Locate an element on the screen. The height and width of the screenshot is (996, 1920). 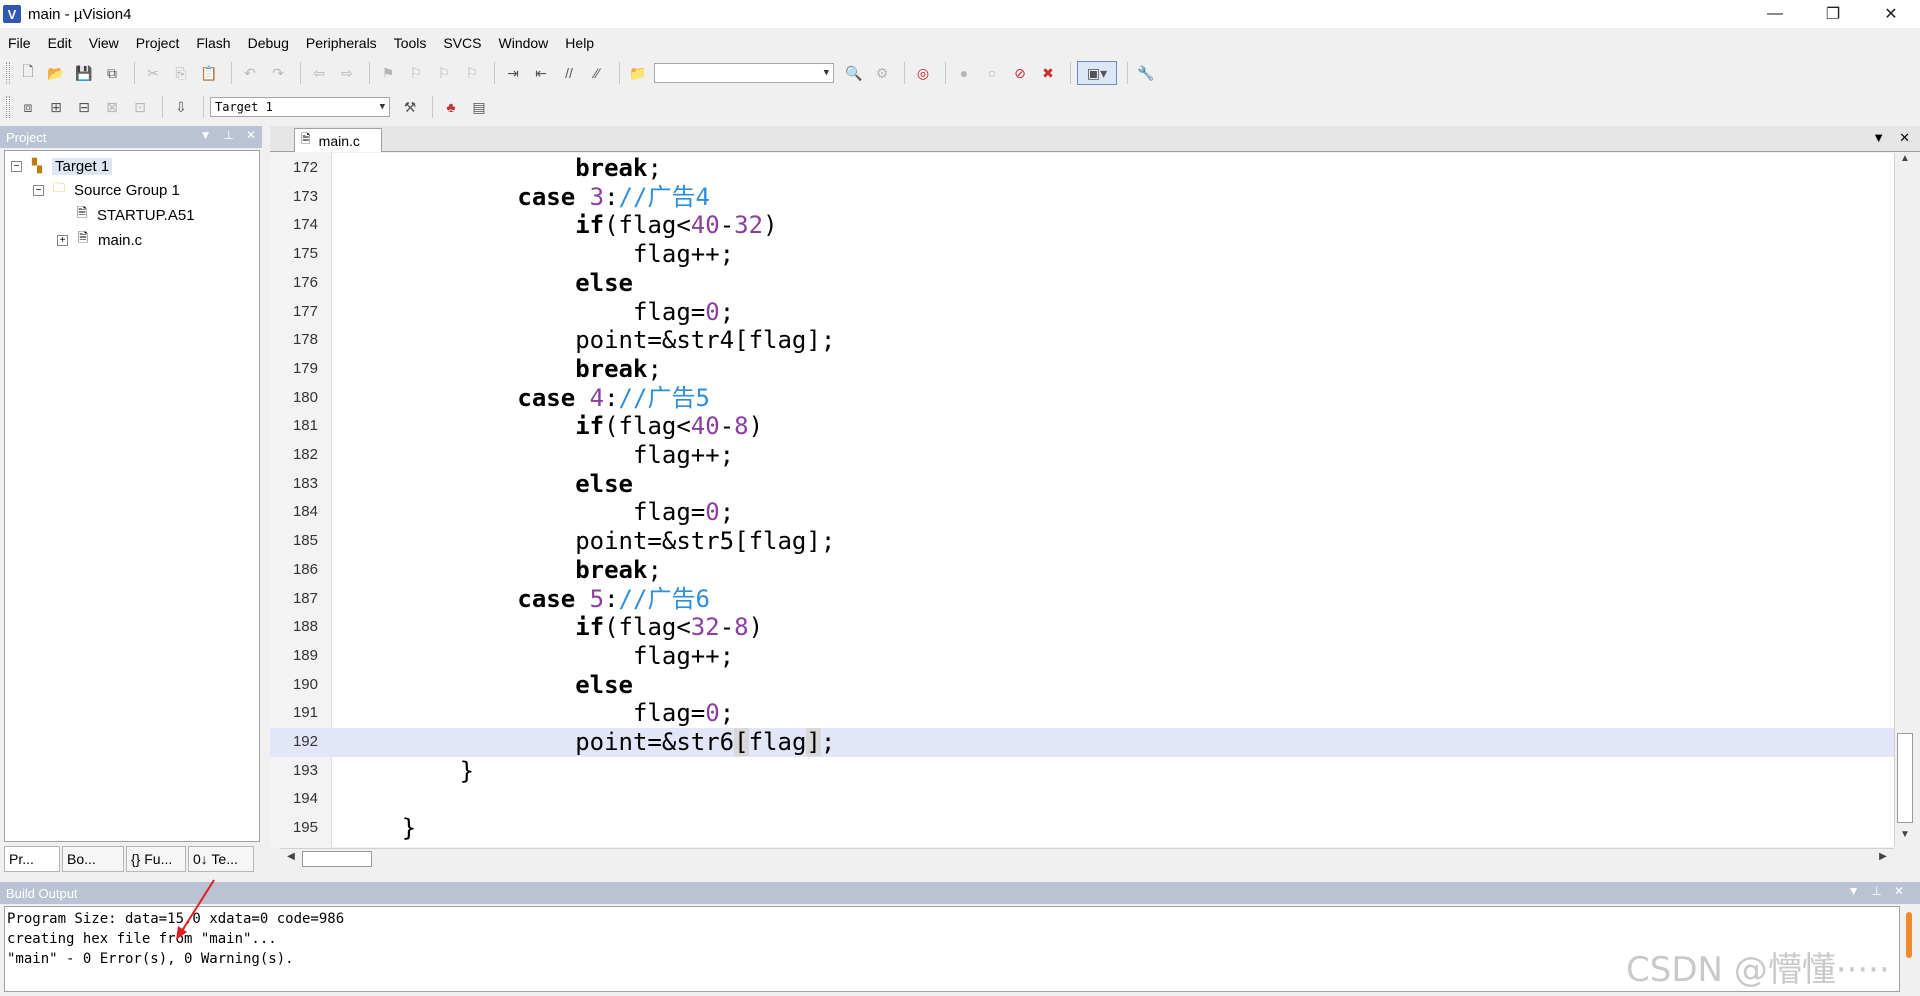
tree-item-file: + 🗎 main.c is located at coordinates (99, 240).